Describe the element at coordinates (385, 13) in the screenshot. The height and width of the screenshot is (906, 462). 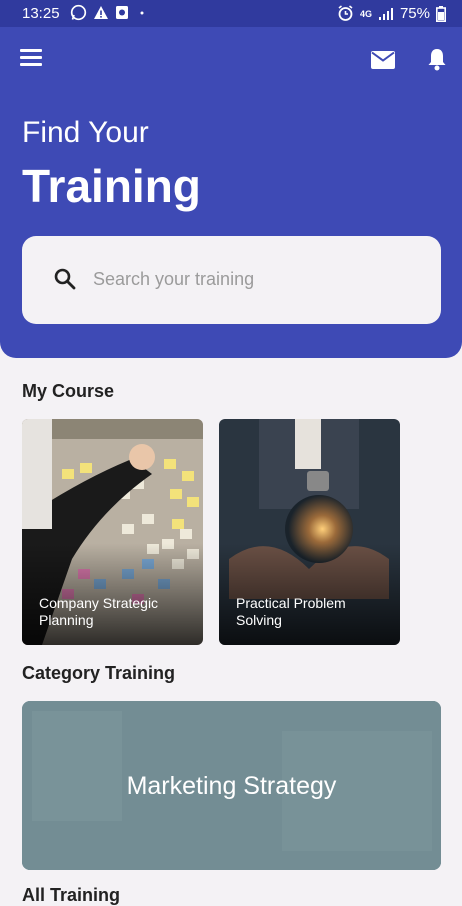
I see `signal-icon` at that location.